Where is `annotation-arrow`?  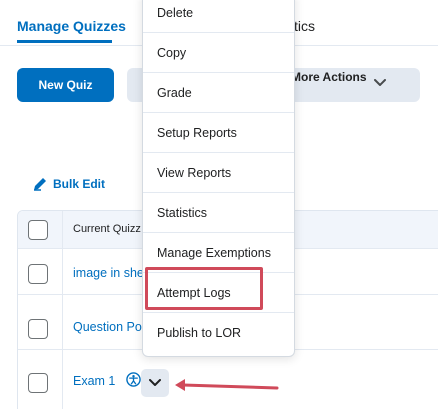
annotation-arrow is located at coordinates (227, 385).